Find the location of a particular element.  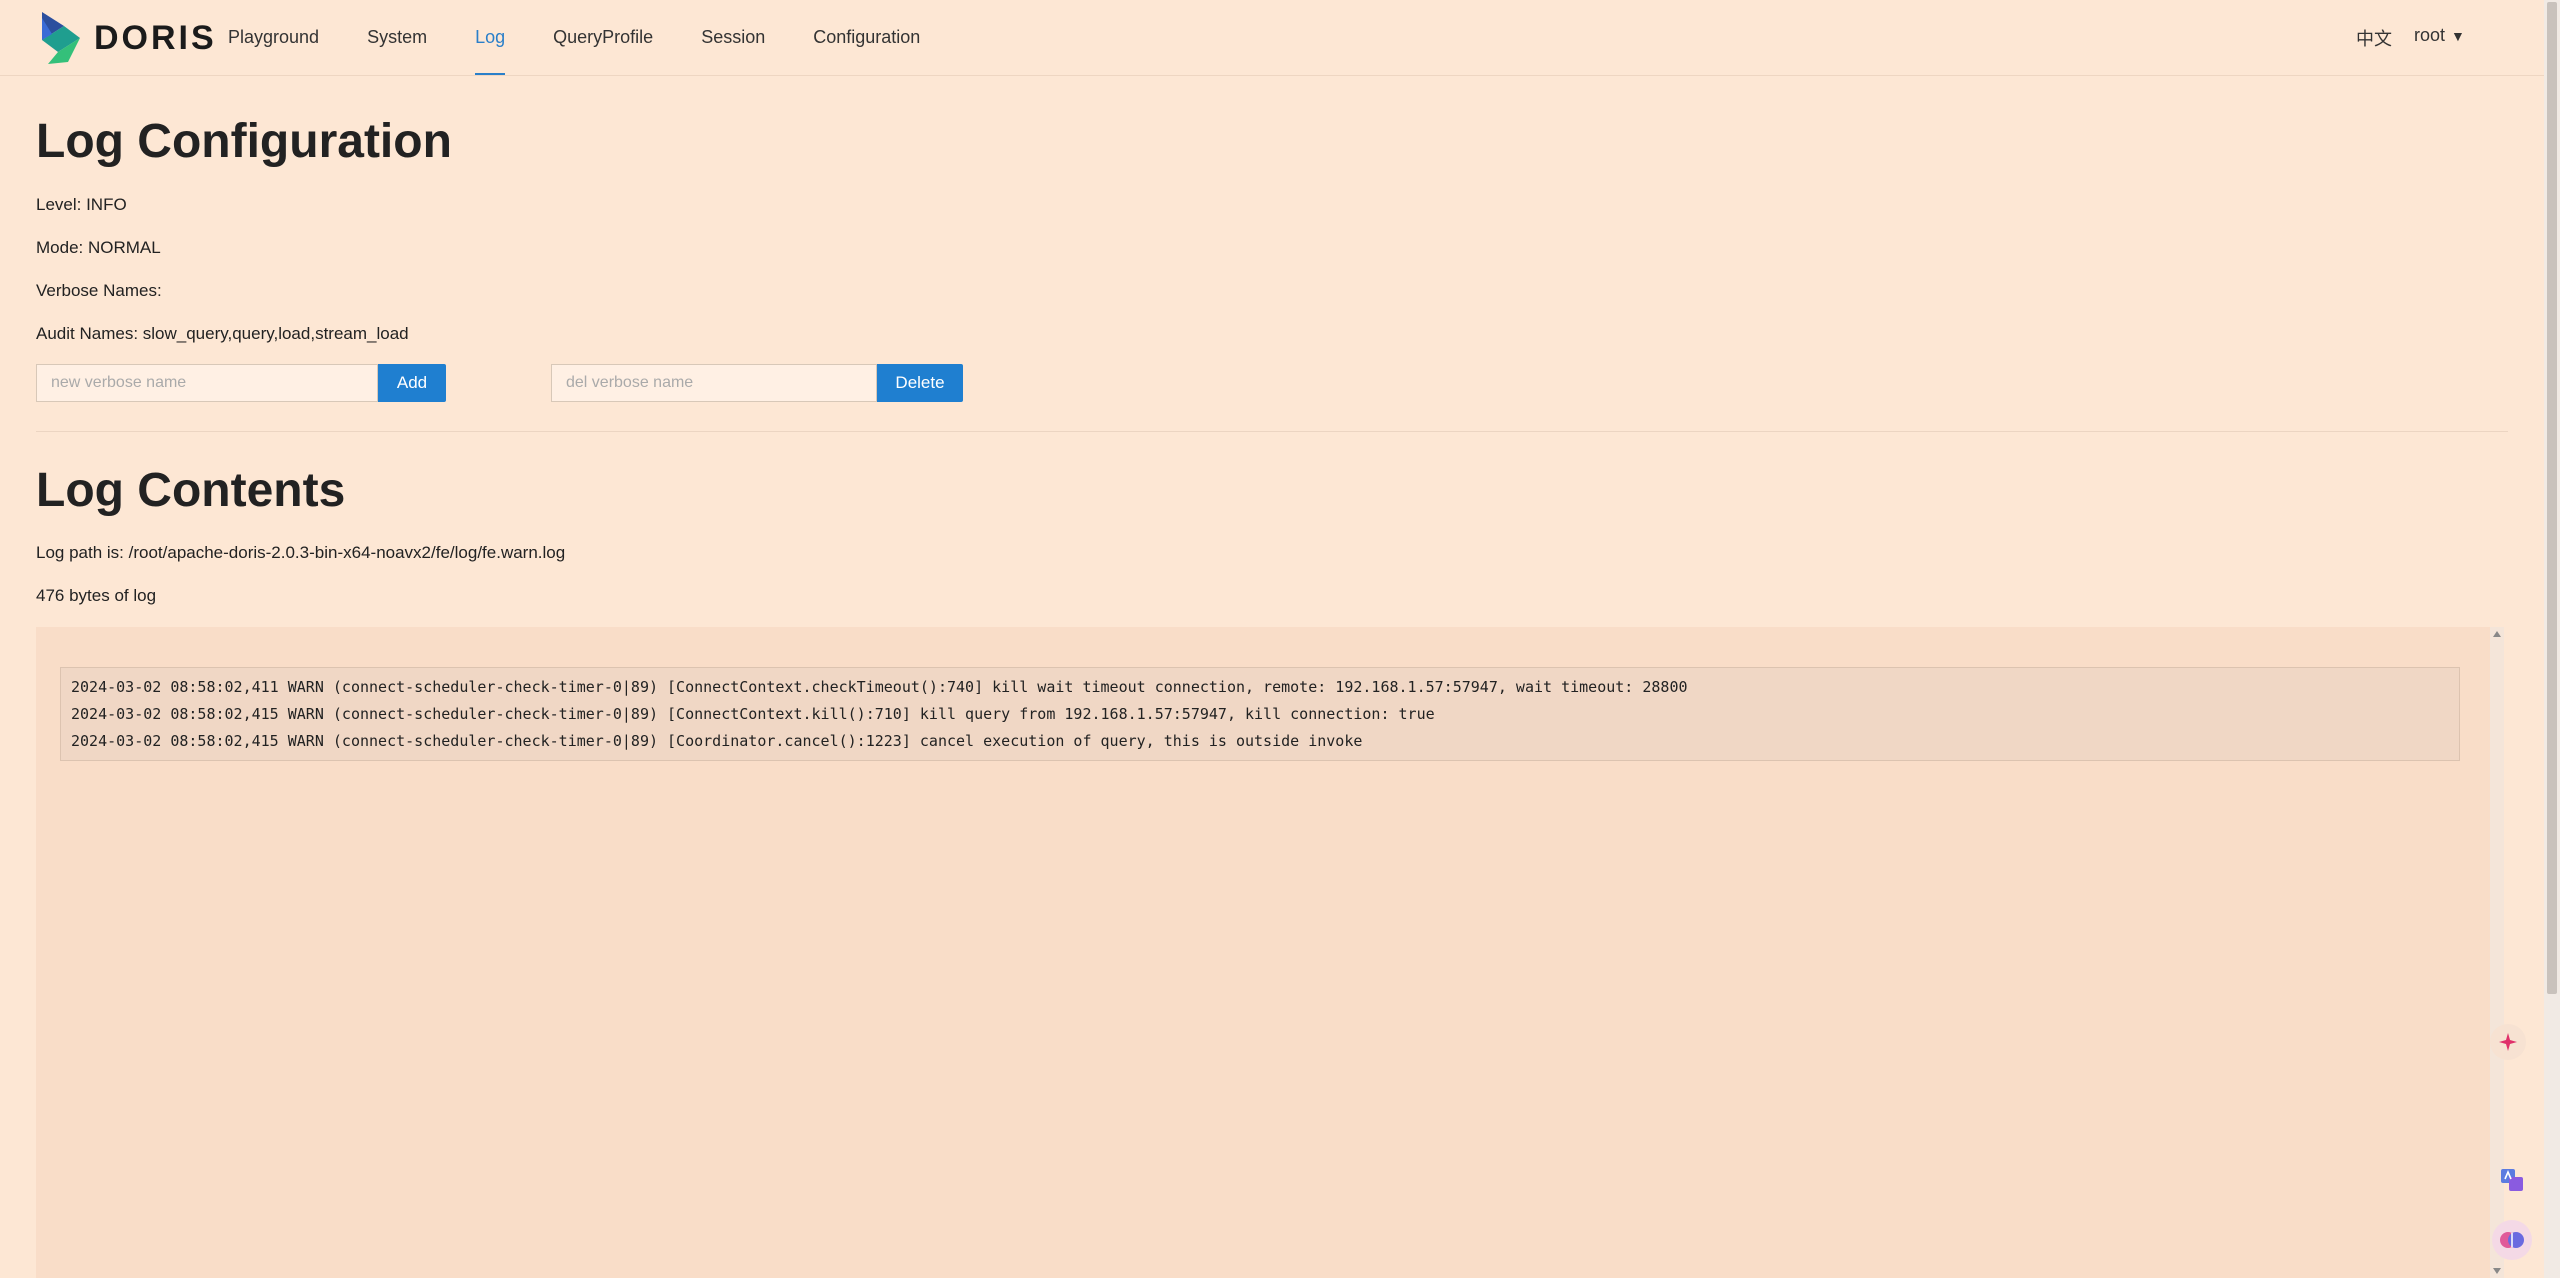

assistant-button is located at coordinates (2512, 1240).